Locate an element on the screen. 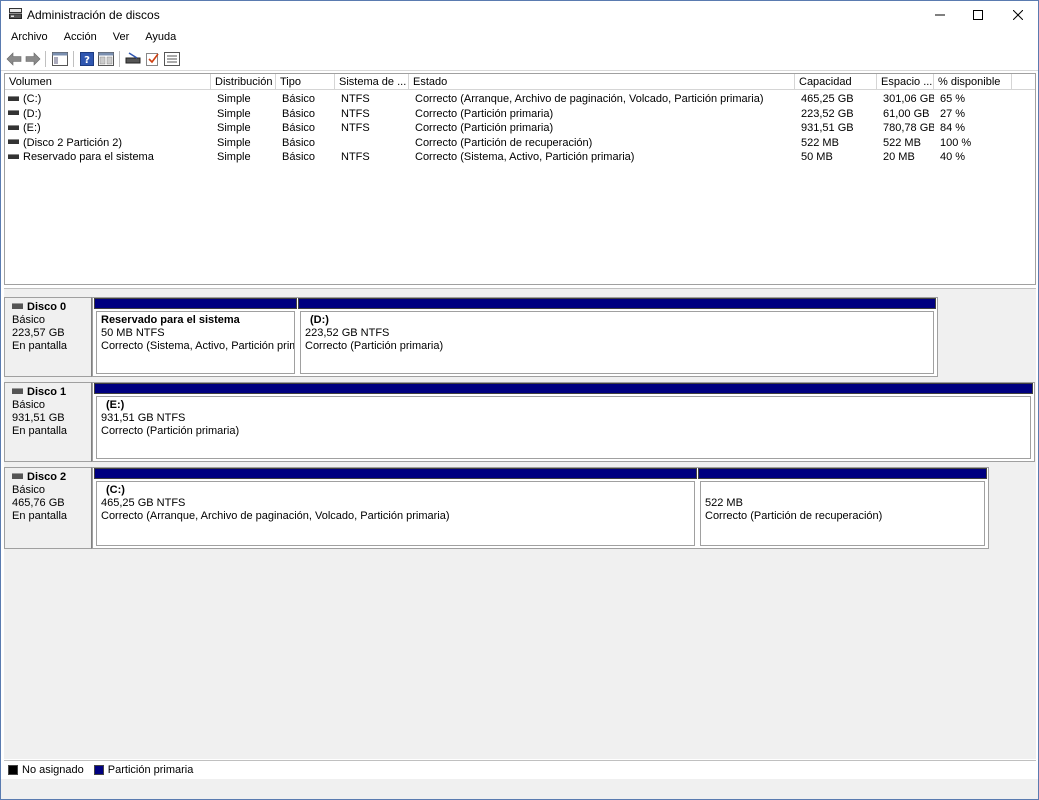 Image resolution: width=1039 pixels, height=800 pixels. cell-espacio: 522 MB is located at coordinates (902, 142).